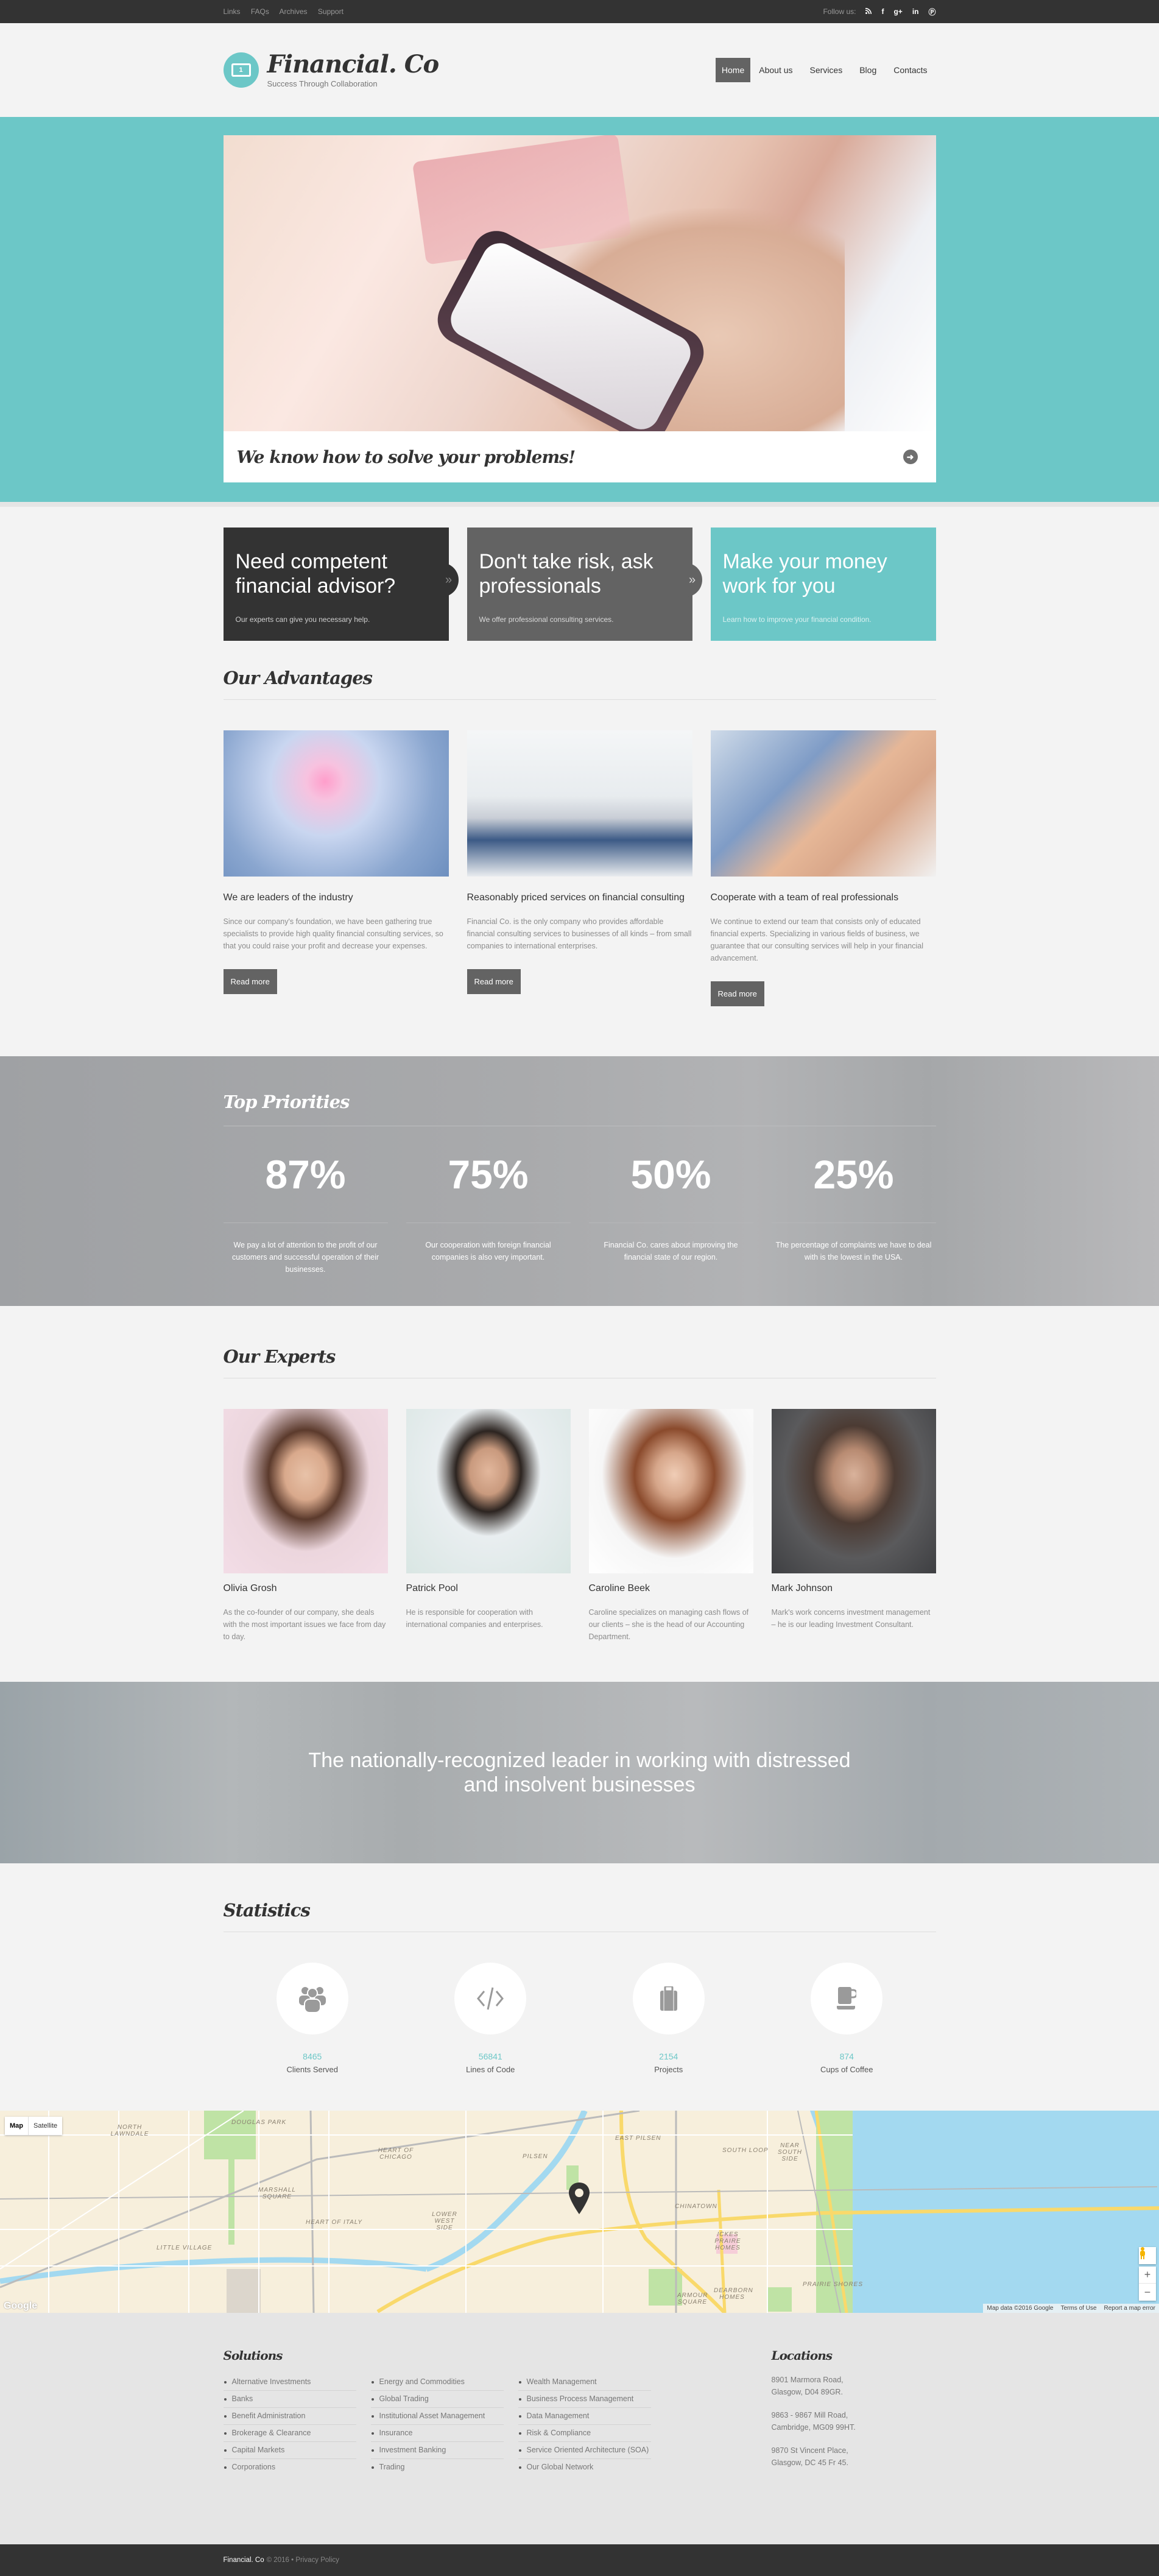 The height and width of the screenshot is (2576, 1159). Describe the element at coordinates (879, 12) in the screenshot. I see `social-follow: Follow us: f g+ in Ⓟ` at that location.